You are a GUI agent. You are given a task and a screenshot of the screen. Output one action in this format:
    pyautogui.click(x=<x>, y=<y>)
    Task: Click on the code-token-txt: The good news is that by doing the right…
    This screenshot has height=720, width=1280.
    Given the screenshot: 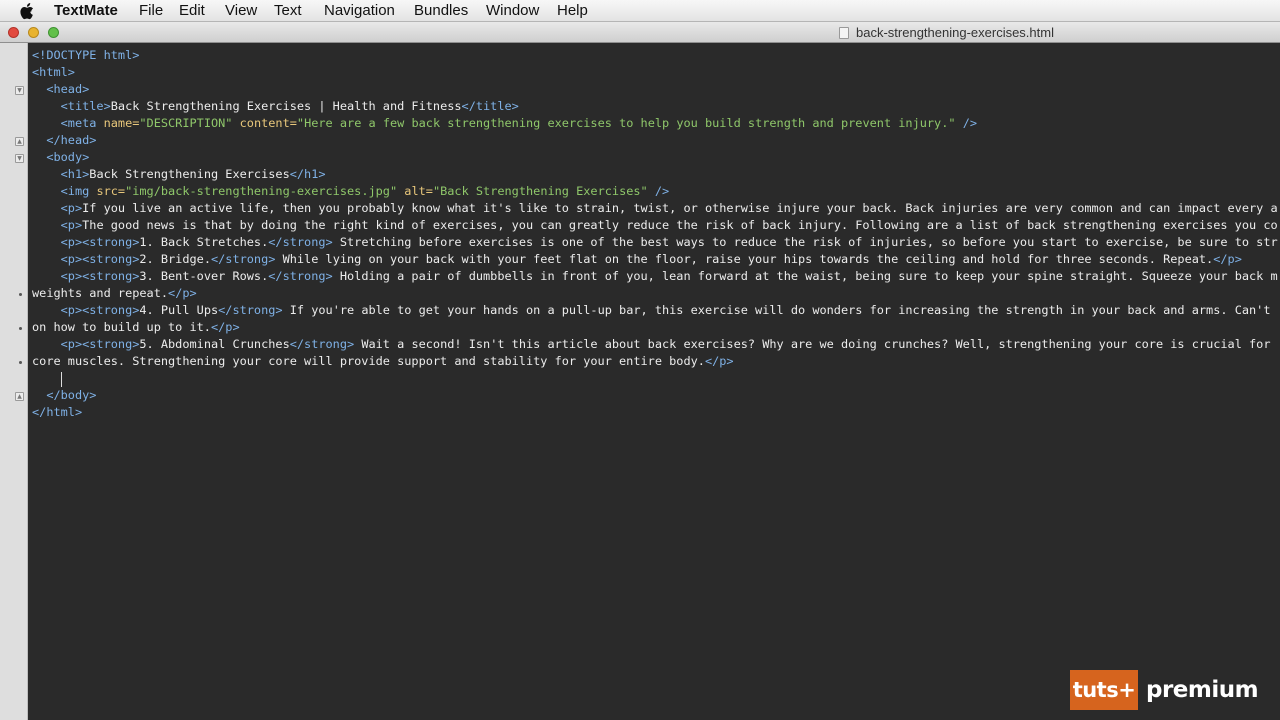 What is the action you would take?
    pyautogui.click(x=680, y=225)
    